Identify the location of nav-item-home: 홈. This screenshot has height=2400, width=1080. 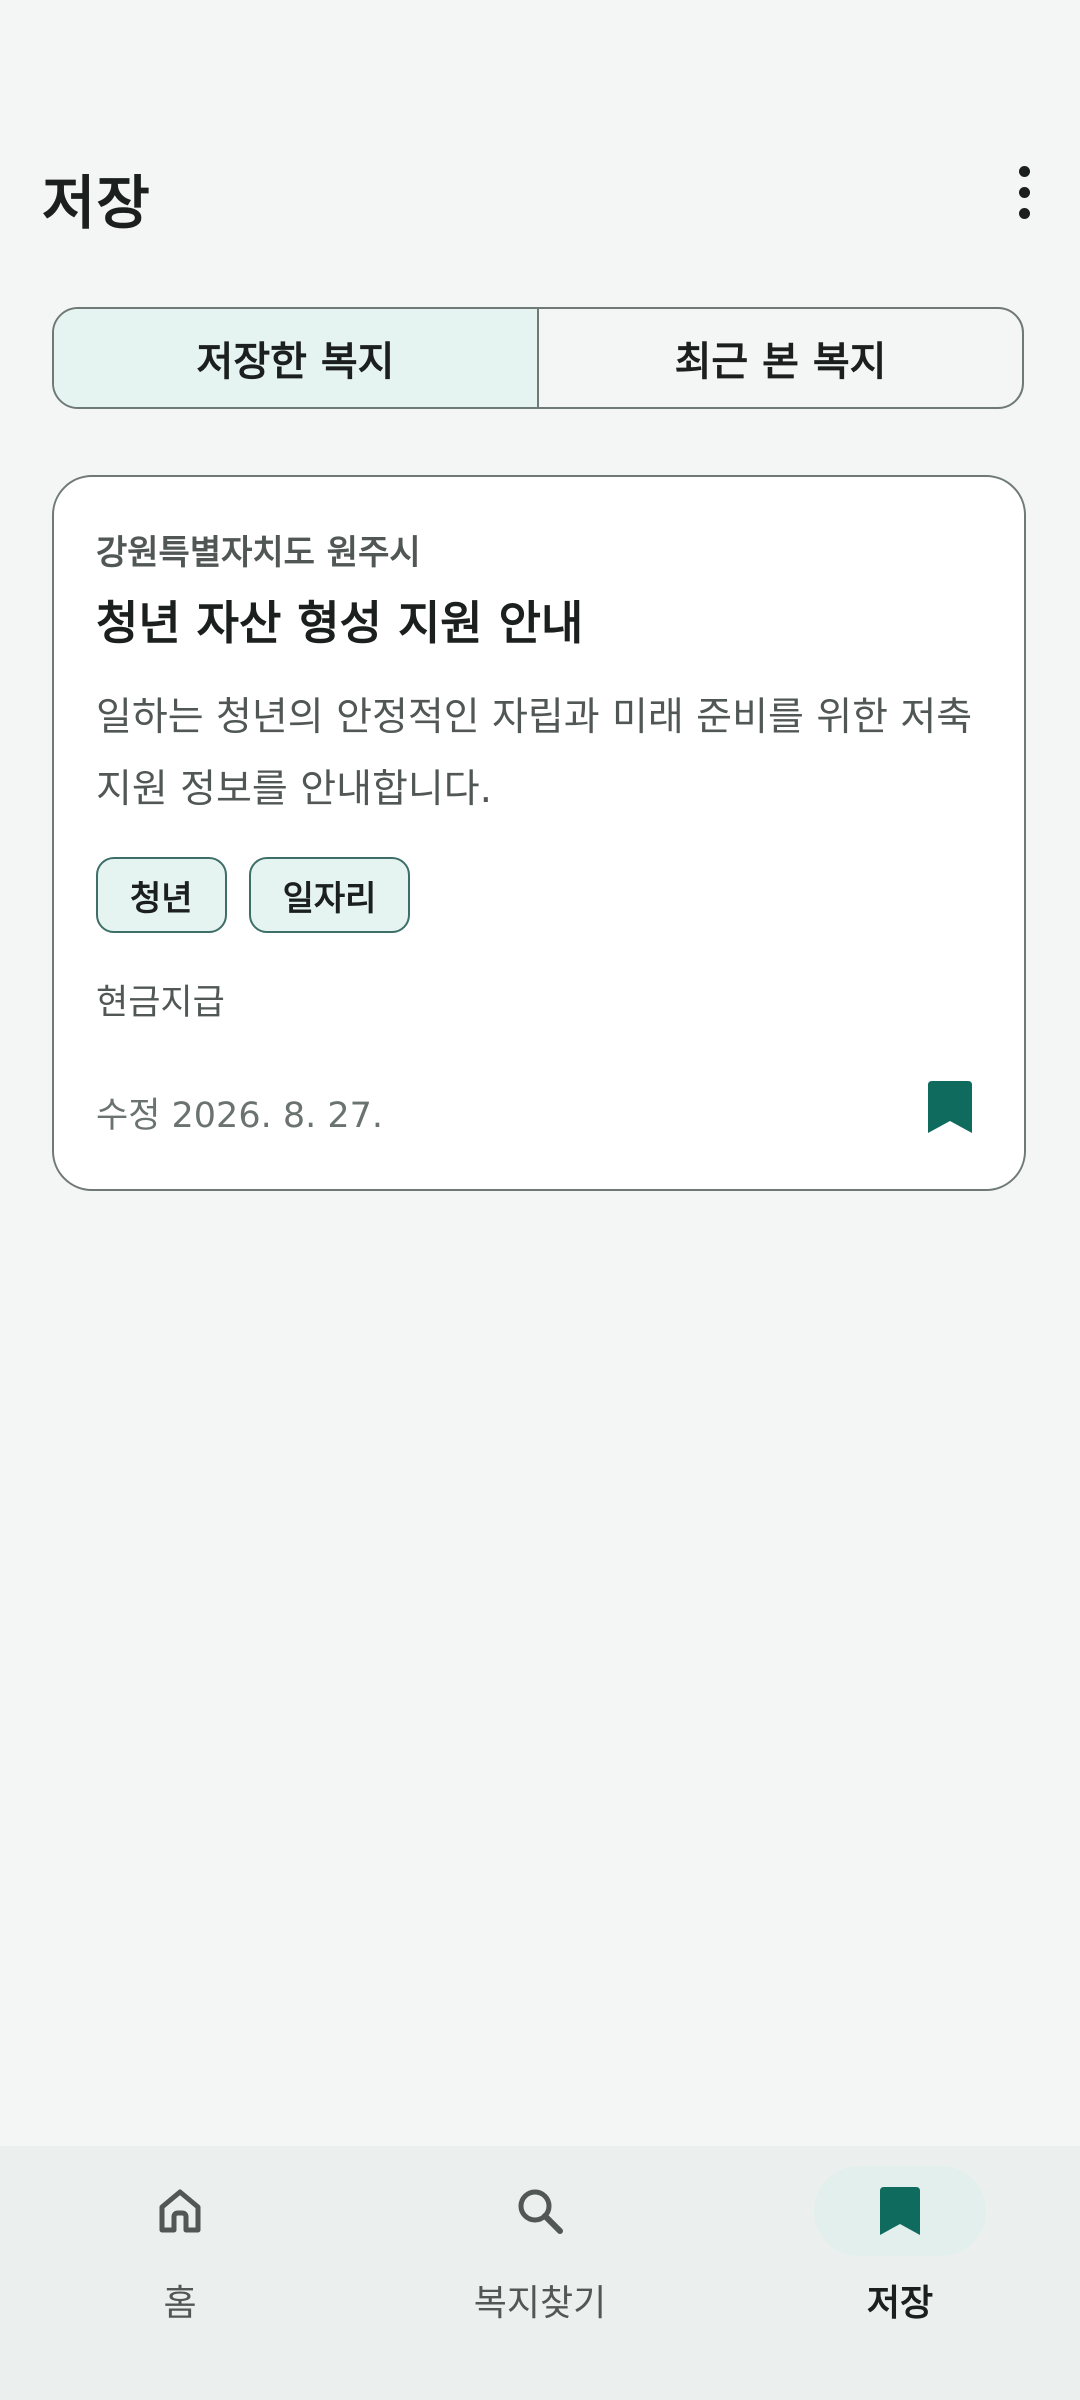
(180, 2273).